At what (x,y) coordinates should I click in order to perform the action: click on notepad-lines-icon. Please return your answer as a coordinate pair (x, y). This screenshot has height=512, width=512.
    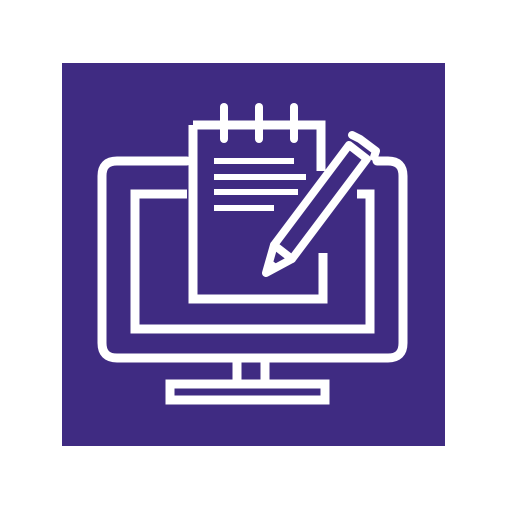
    Looking at the image, I should click on (260, 184).